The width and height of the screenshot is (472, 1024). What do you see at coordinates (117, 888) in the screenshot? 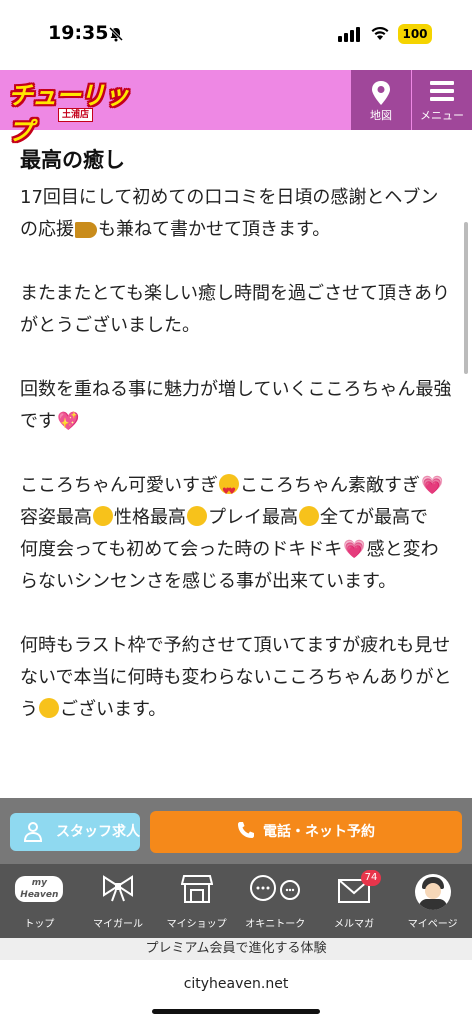
I see `ribbon-icon` at bounding box center [117, 888].